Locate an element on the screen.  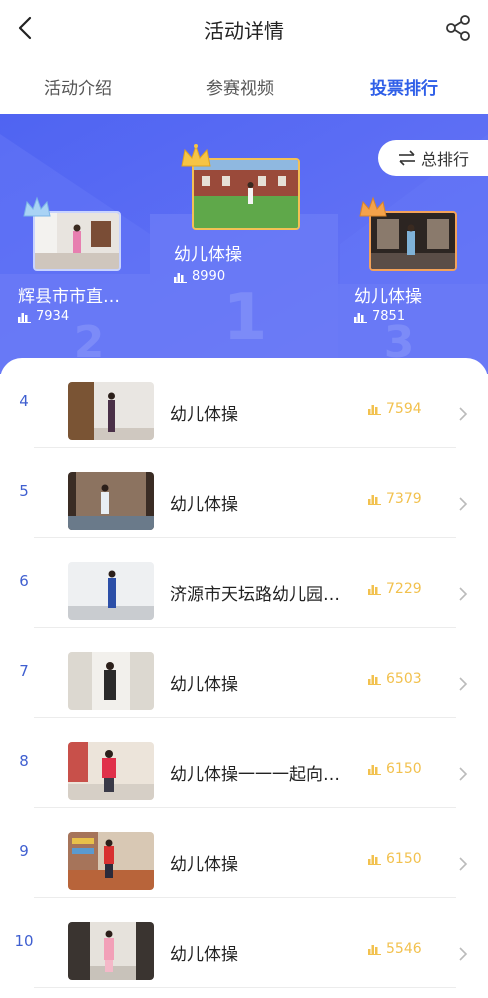
rank-number: 10 is located at coordinates (24, 941).